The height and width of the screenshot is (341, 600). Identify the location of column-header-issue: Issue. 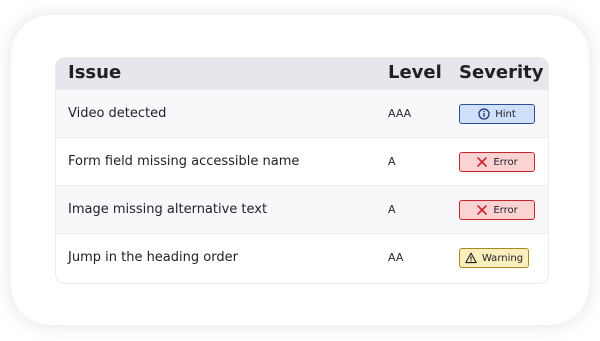
(95, 72).